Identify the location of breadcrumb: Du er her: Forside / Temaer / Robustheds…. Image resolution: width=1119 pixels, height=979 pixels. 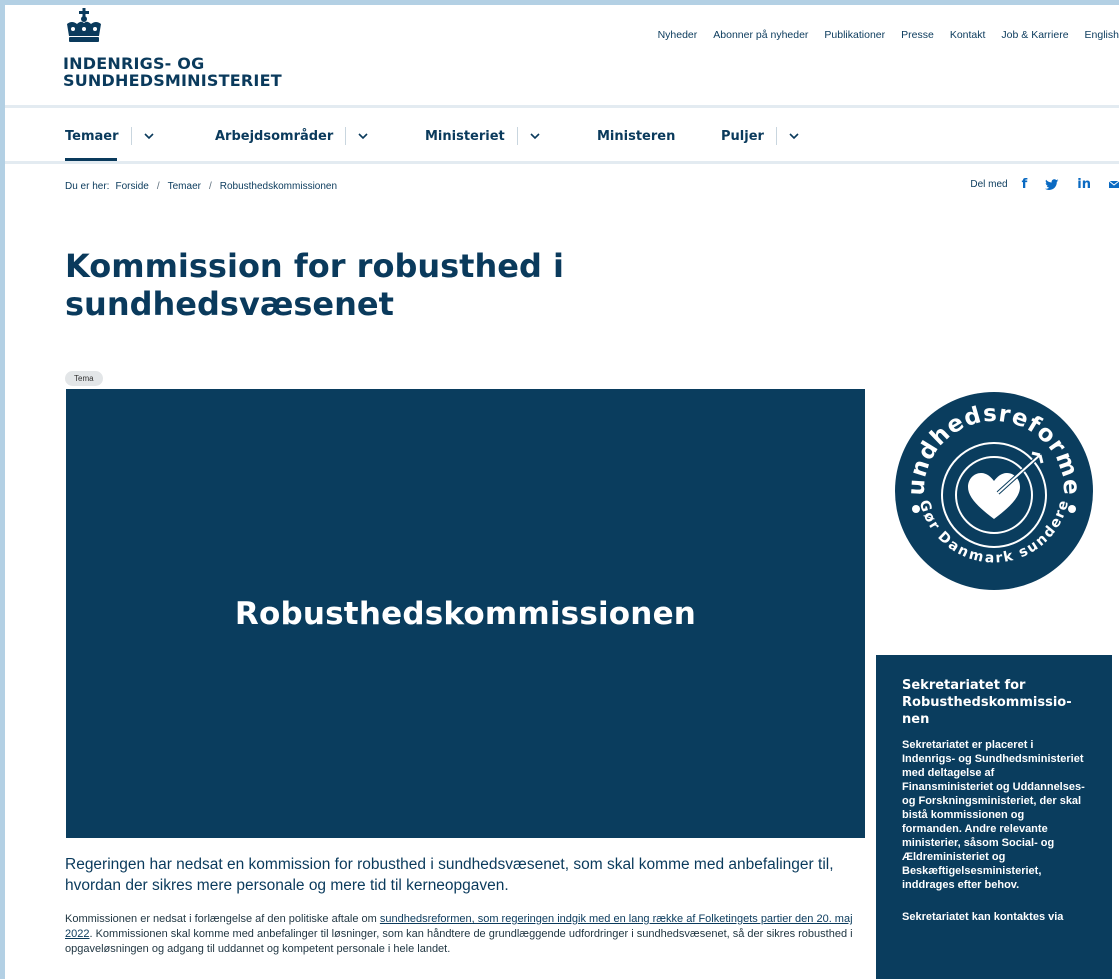
(201, 186).